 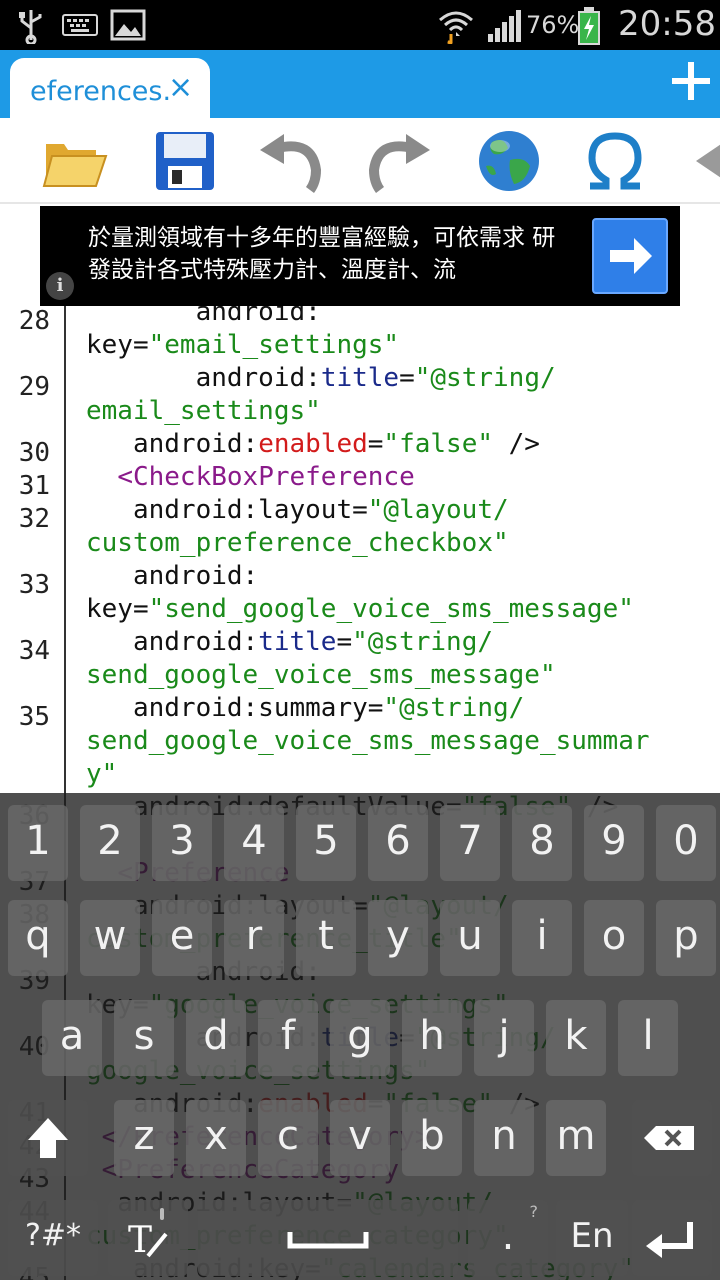 I want to click on key-label: En, so click(x=592, y=1236).